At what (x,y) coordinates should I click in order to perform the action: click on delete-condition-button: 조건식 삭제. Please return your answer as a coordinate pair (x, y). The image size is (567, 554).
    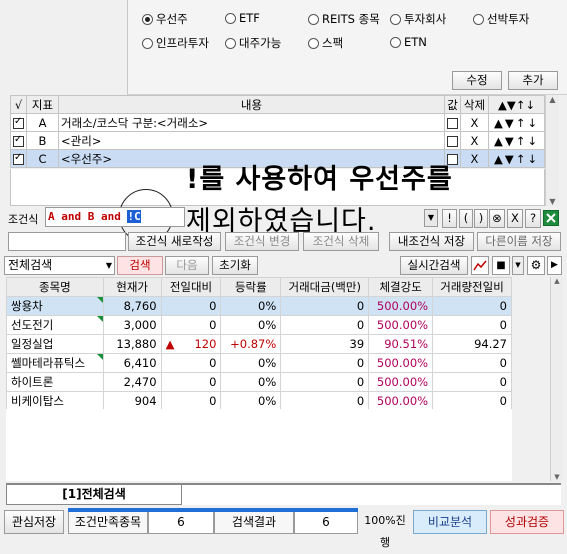
    Looking at the image, I should click on (341, 241).